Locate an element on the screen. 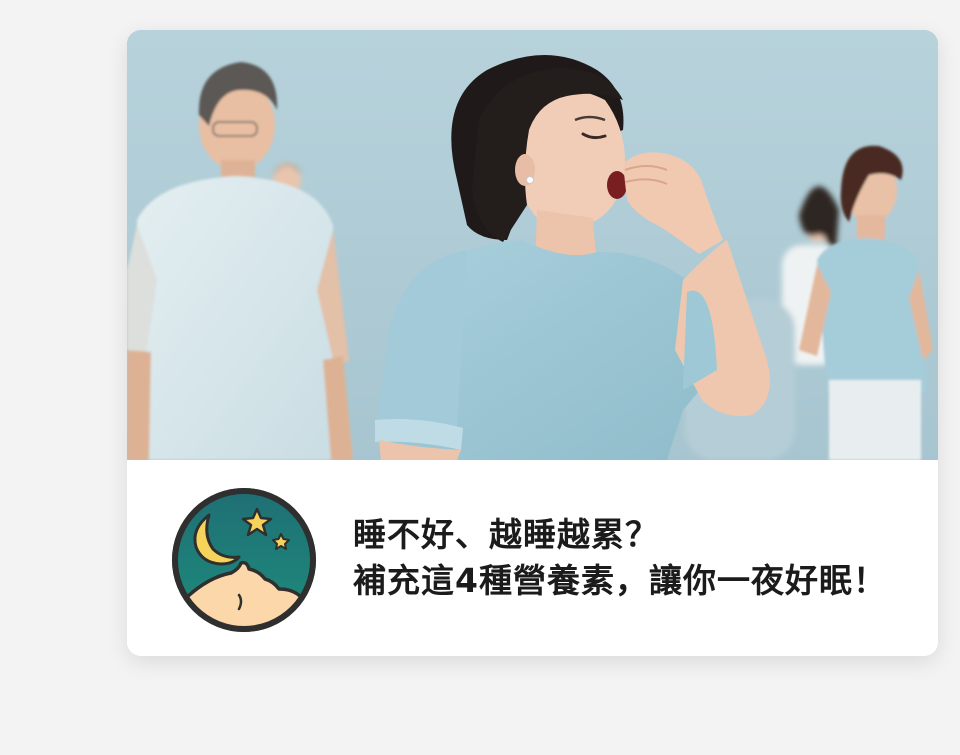 Image resolution: width=960 pixels, height=755 pixels. article-headline: 睡不好、越睡越累？ 補充這4種營養素，讓你一夜好眠！ is located at coordinates (638, 558).